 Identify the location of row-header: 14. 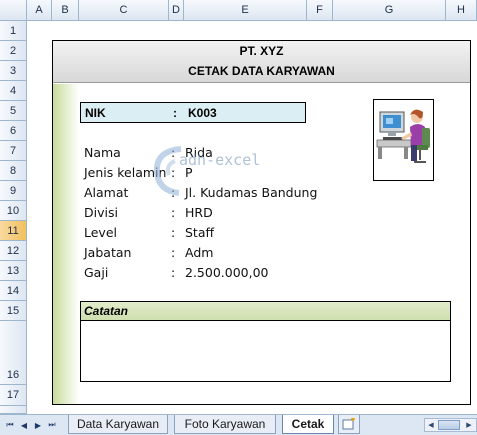
(13, 291).